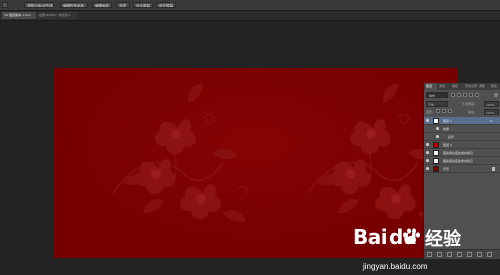 The height and width of the screenshot is (275, 500). Describe the element at coordinates (446, 129) in the screenshot. I see `layer-effect-name: 效果` at that location.